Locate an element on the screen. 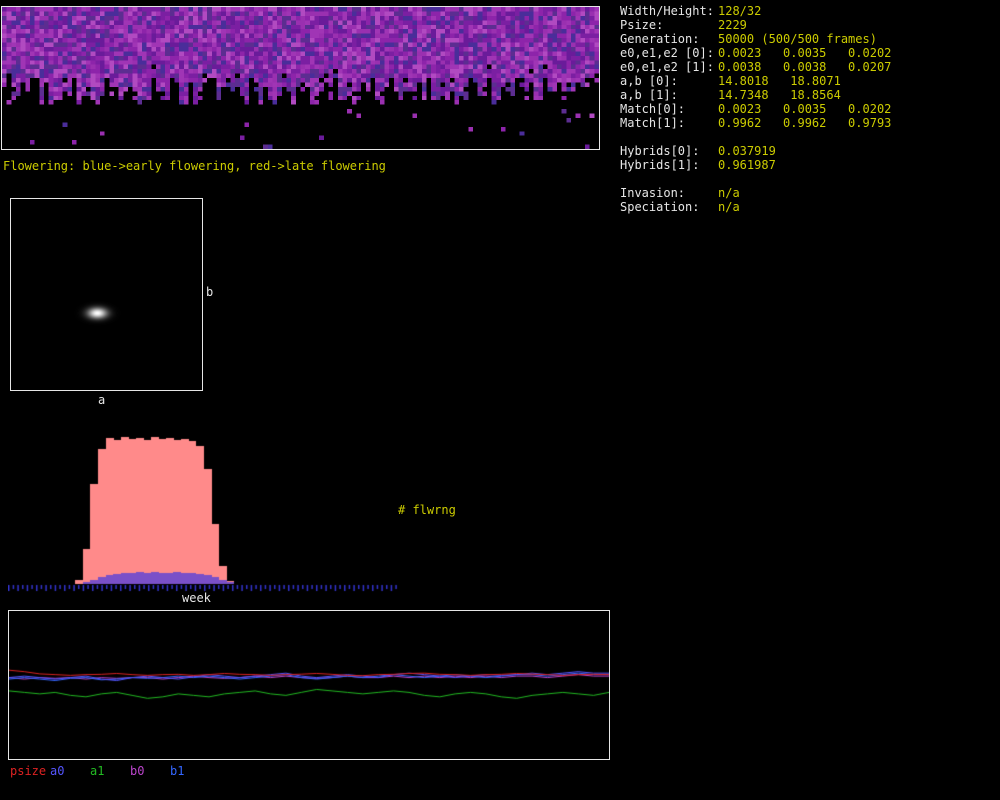 Image resolution: width=1000 pixels, height=800 pixels. stat-row-hybrids-0: Hybrids[0]: 0.037919 is located at coordinates (755, 151).